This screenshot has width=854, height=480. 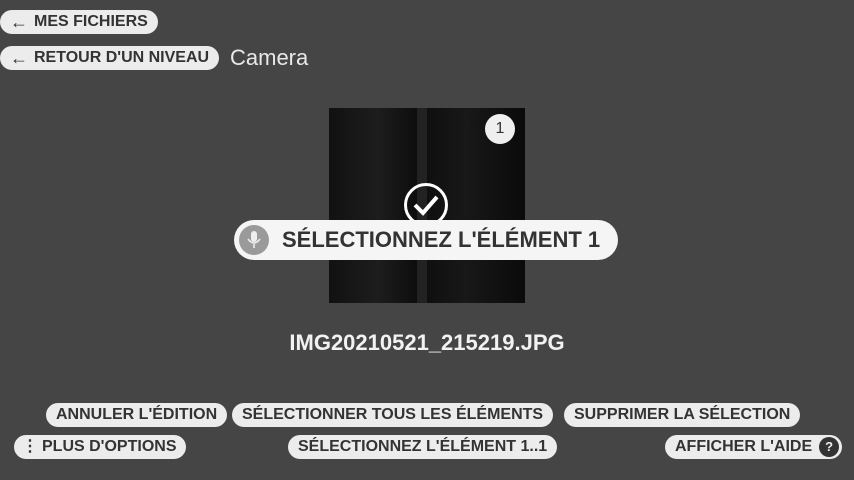 I want to click on show-help-button: AFFICHER L'AIDE ?, so click(x=754, y=447).